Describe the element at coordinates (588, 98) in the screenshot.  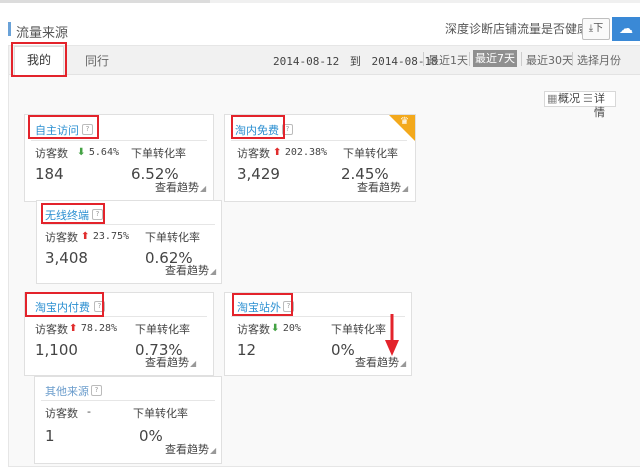
I see `list-icon: ☰` at that location.